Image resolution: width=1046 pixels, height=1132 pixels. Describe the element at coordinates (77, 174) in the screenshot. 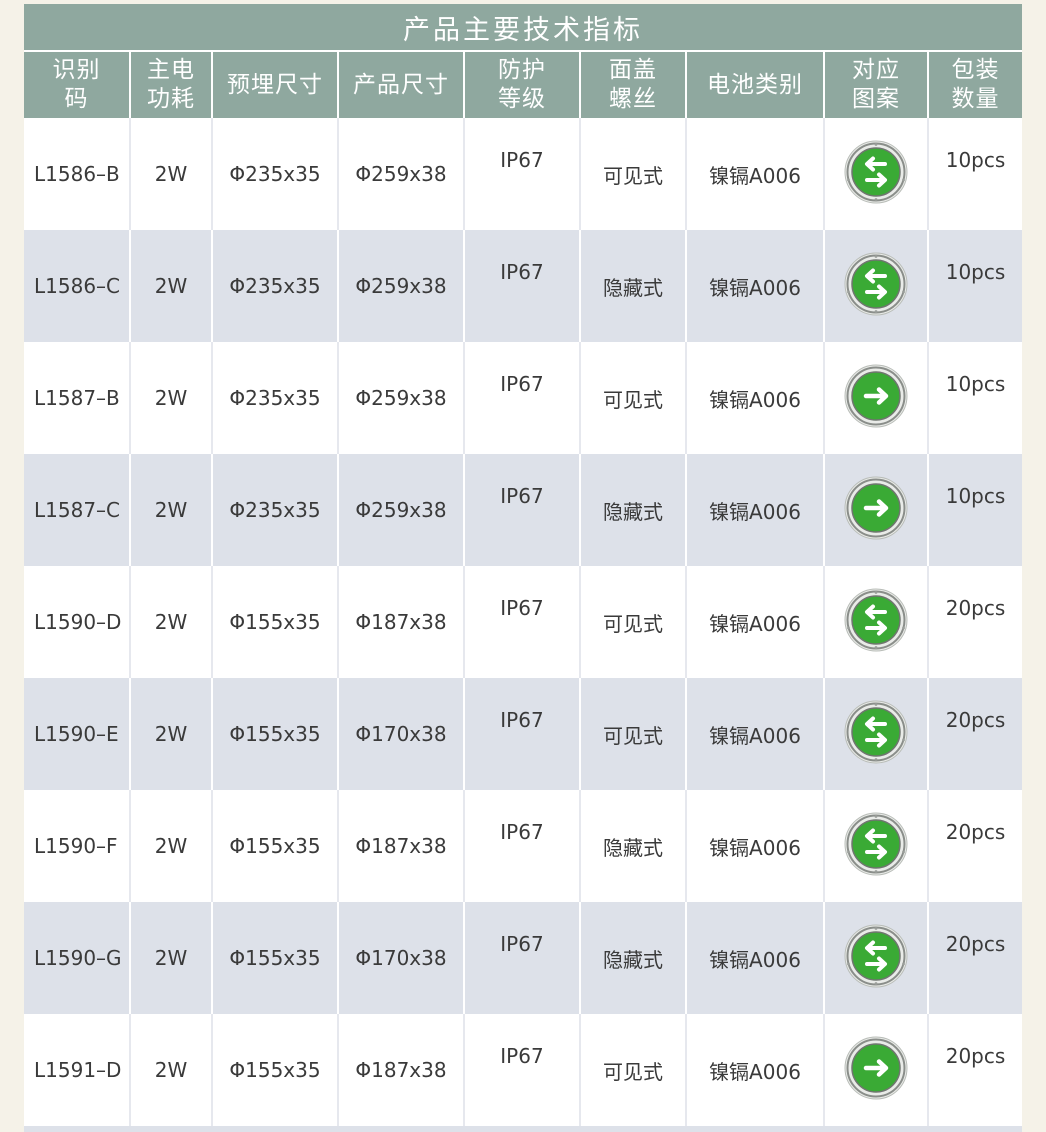

I see `cell-code: L1586–B` at that location.